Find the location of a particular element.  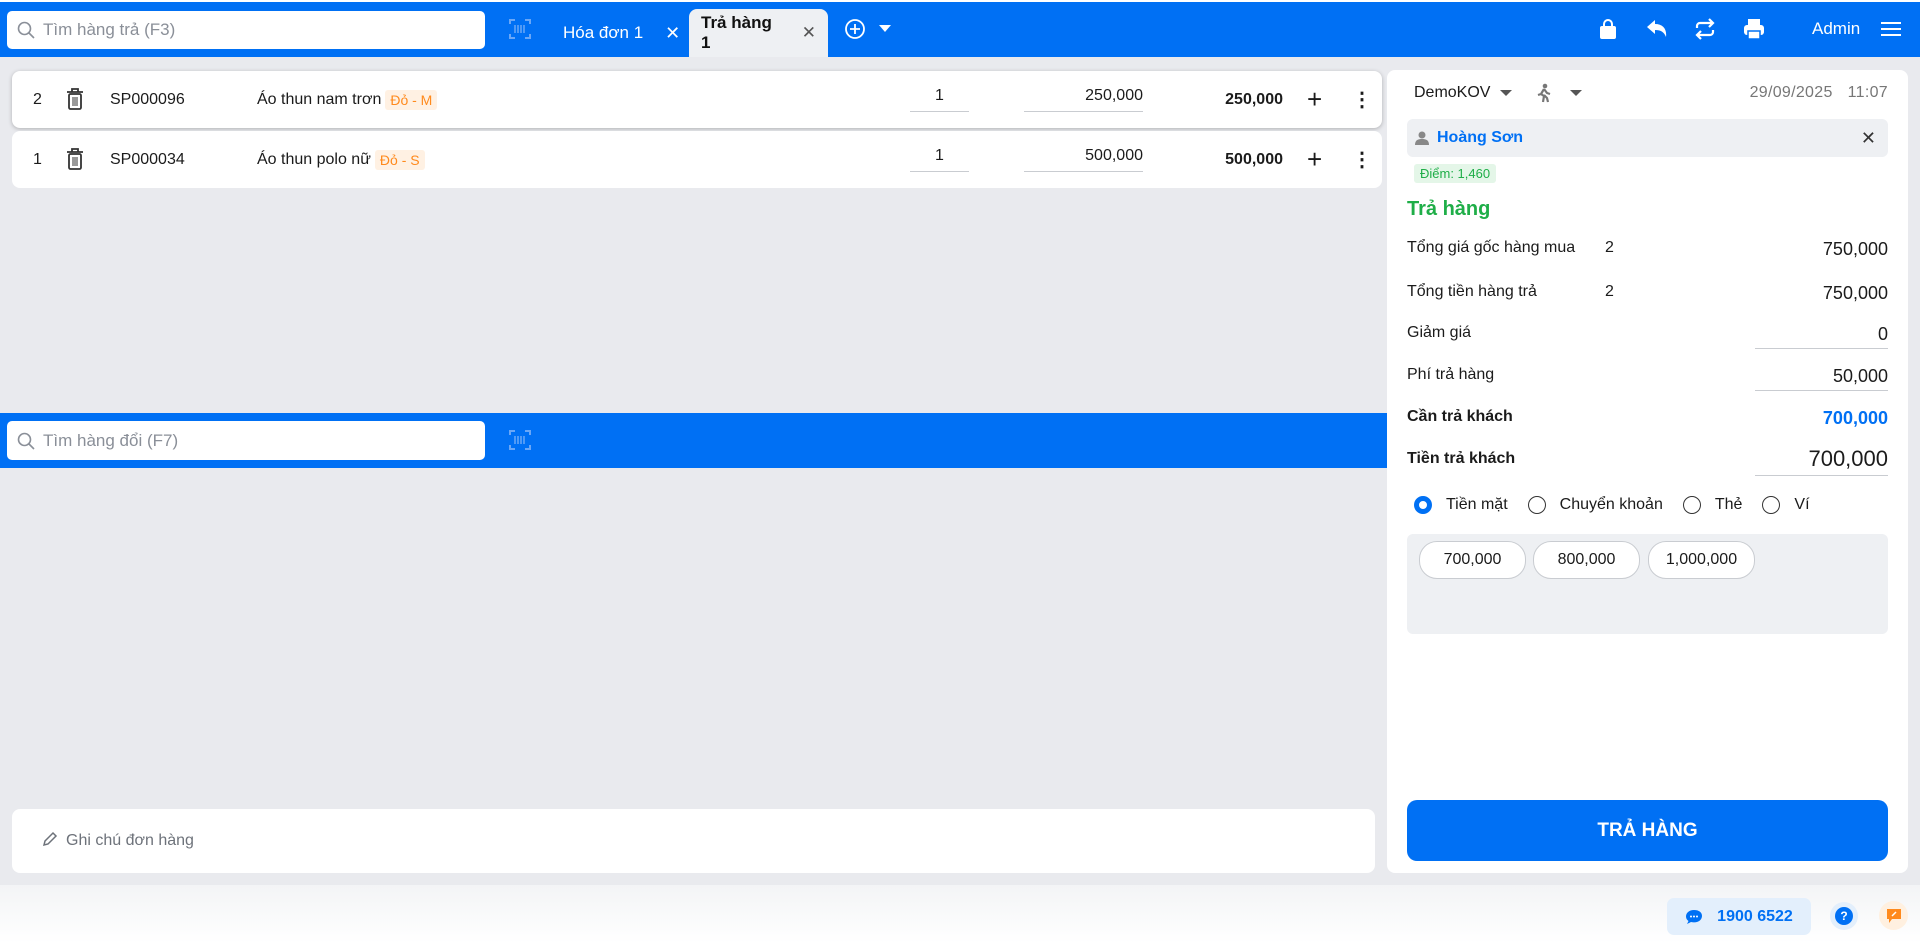

help-icon: ? is located at coordinates (1844, 916).